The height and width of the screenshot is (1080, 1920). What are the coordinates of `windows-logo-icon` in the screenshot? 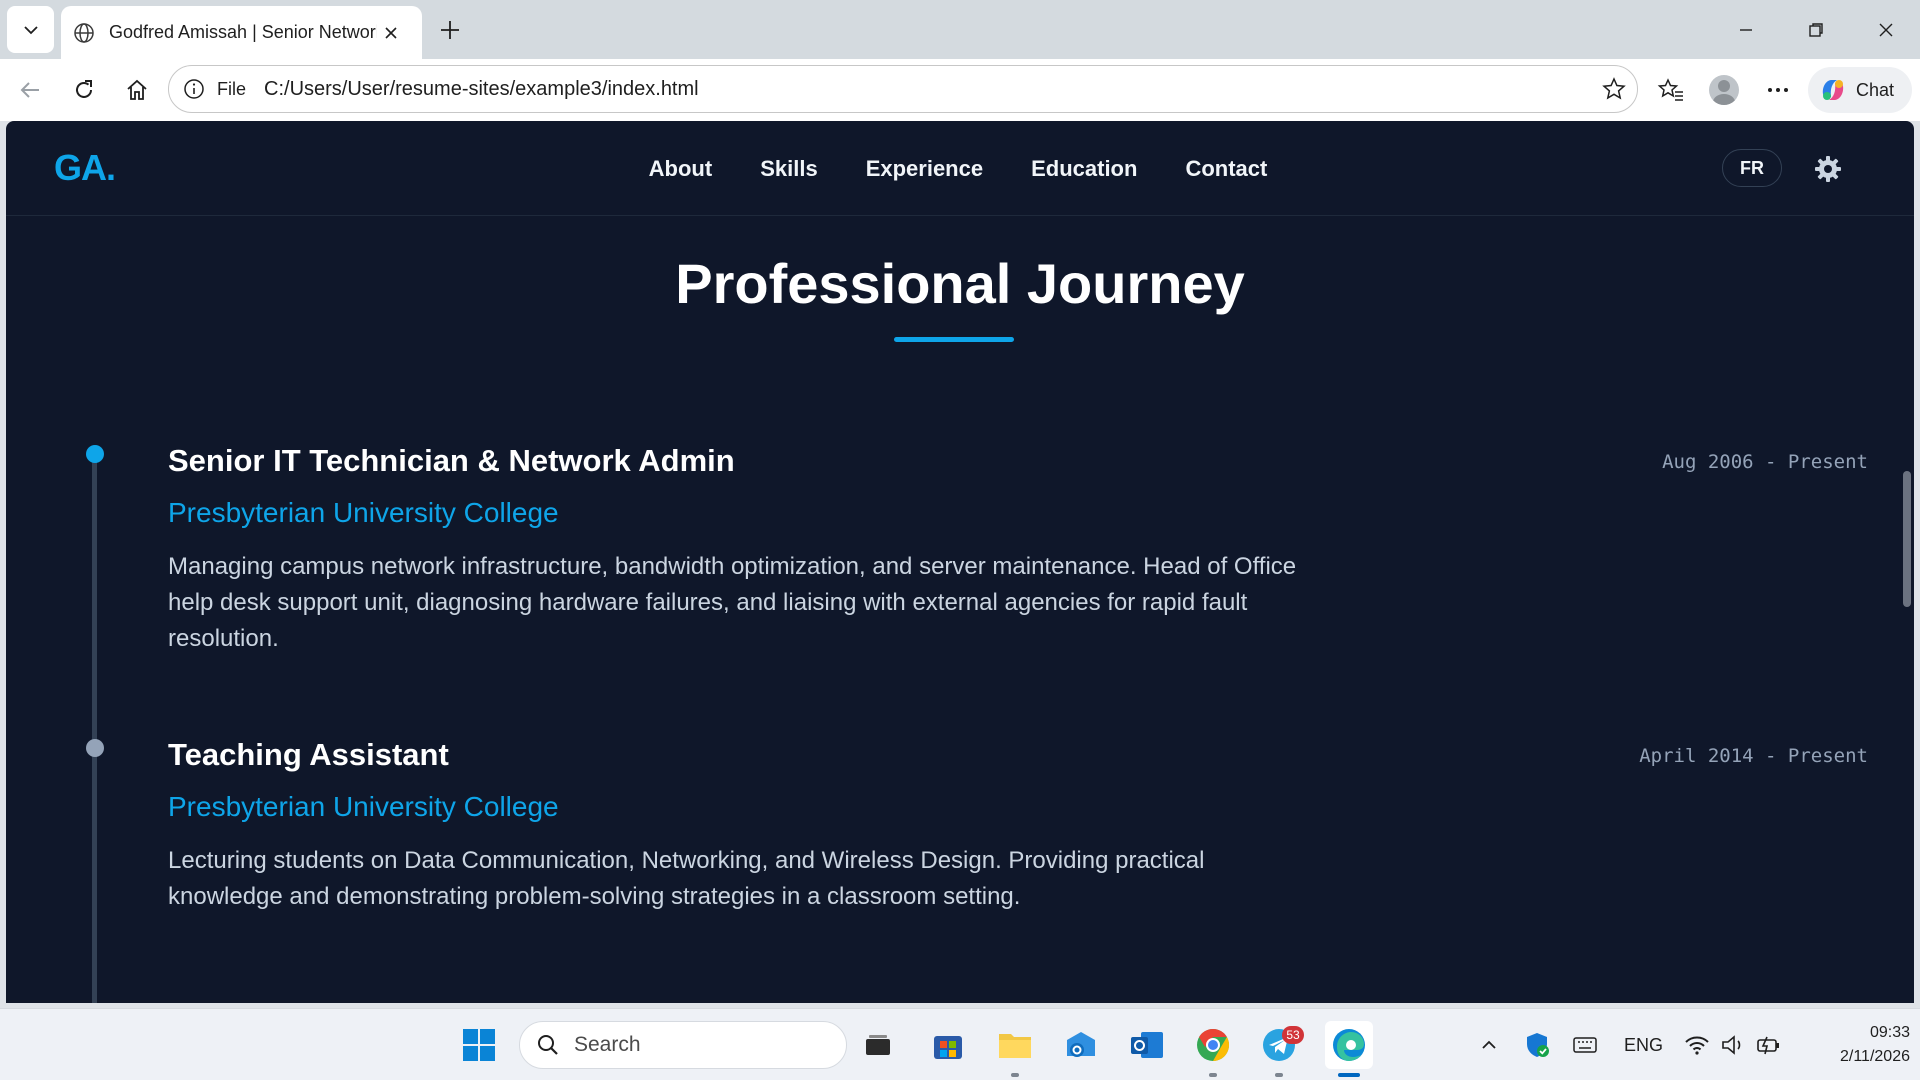 It's located at (479, 1045).